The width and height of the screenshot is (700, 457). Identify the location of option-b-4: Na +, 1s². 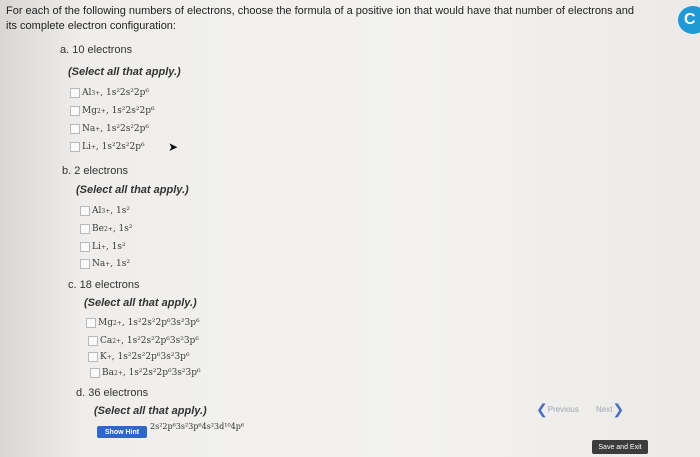
(105, 264).